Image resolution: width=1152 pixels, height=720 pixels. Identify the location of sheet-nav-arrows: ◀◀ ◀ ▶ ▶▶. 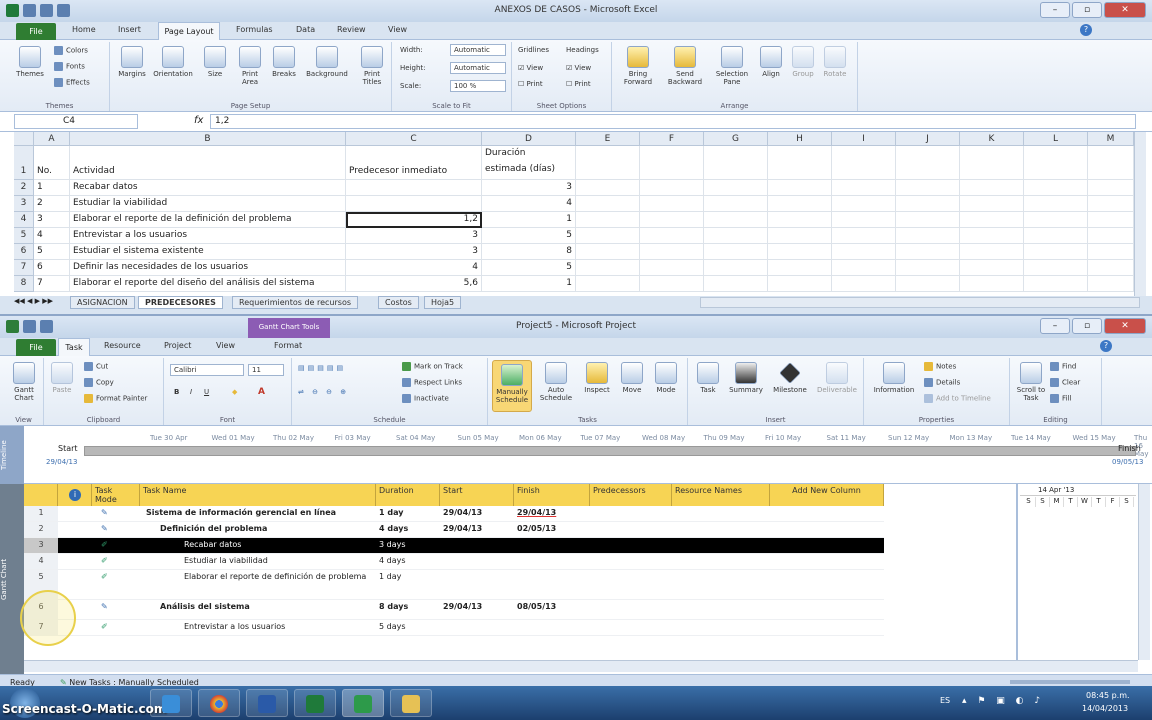
(33, 301).